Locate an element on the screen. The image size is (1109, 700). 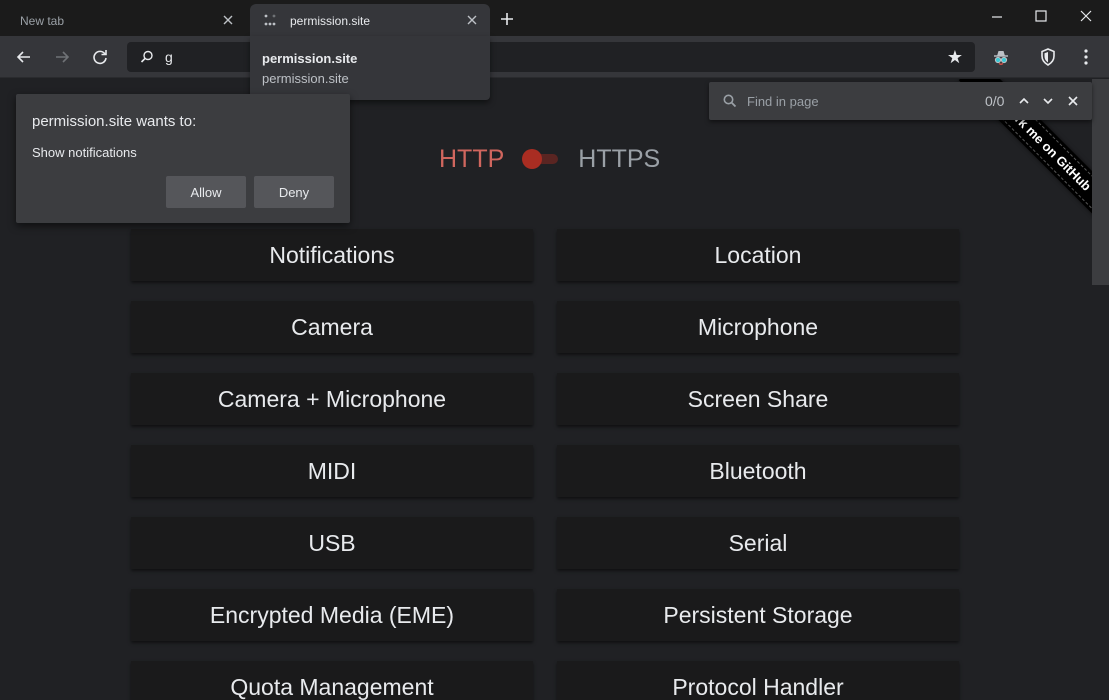
tab-title: permission.site is located at coordinates (330, 21).